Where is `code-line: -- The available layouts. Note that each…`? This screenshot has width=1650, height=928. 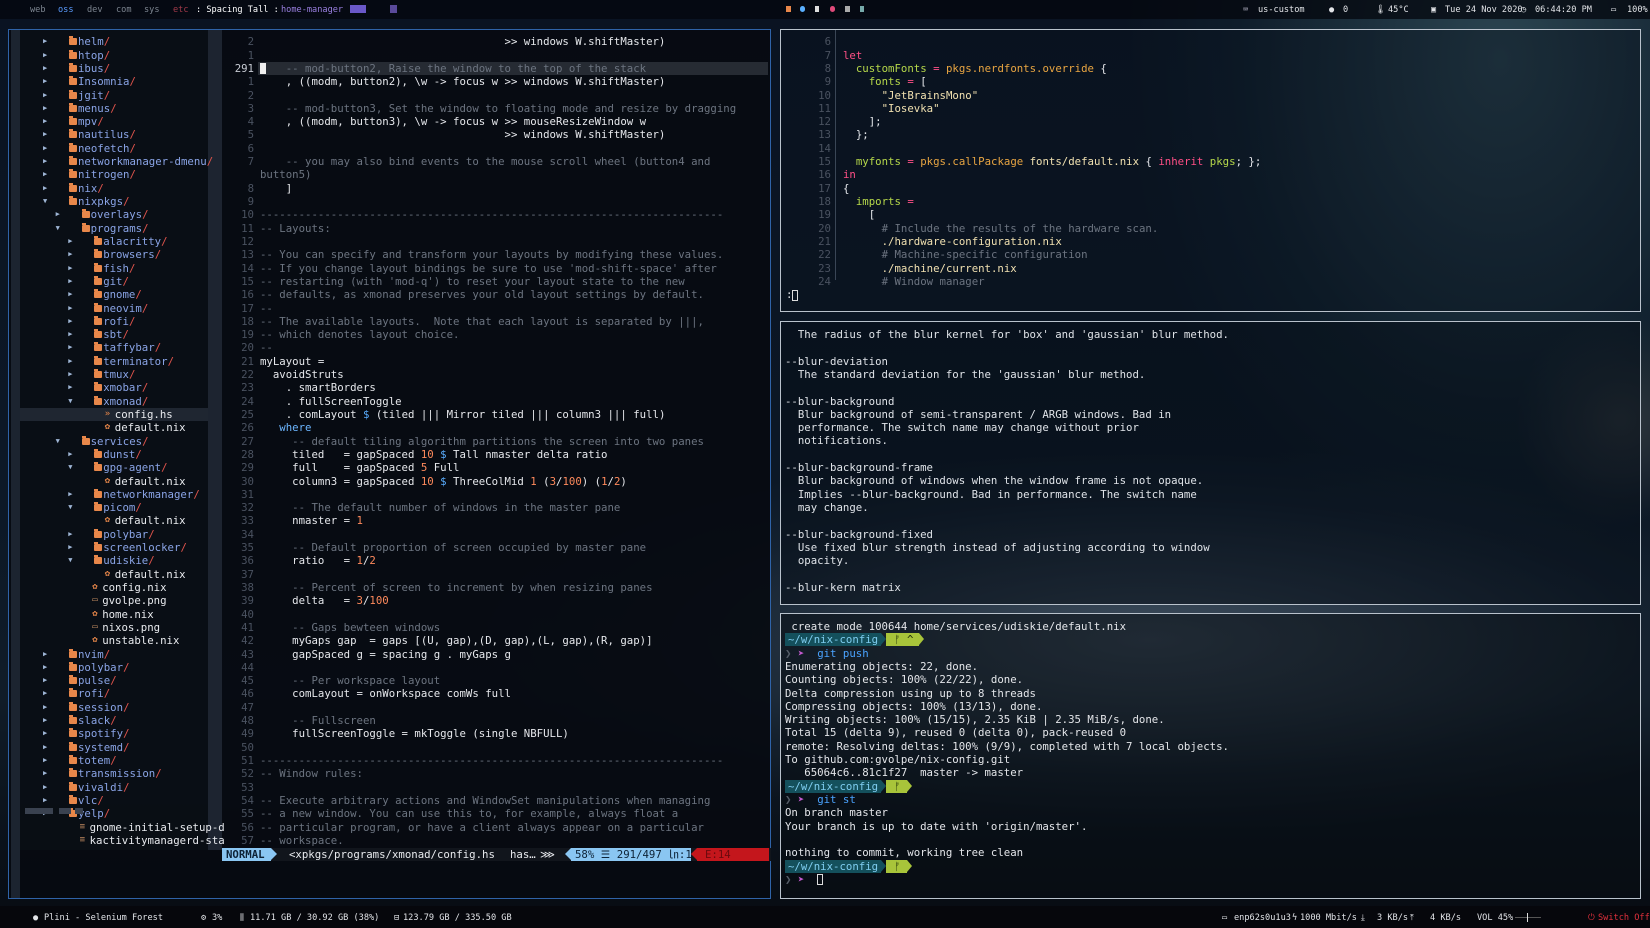
code-line: -- The available layouts. Note that each… is located at coordinates (482, 321).